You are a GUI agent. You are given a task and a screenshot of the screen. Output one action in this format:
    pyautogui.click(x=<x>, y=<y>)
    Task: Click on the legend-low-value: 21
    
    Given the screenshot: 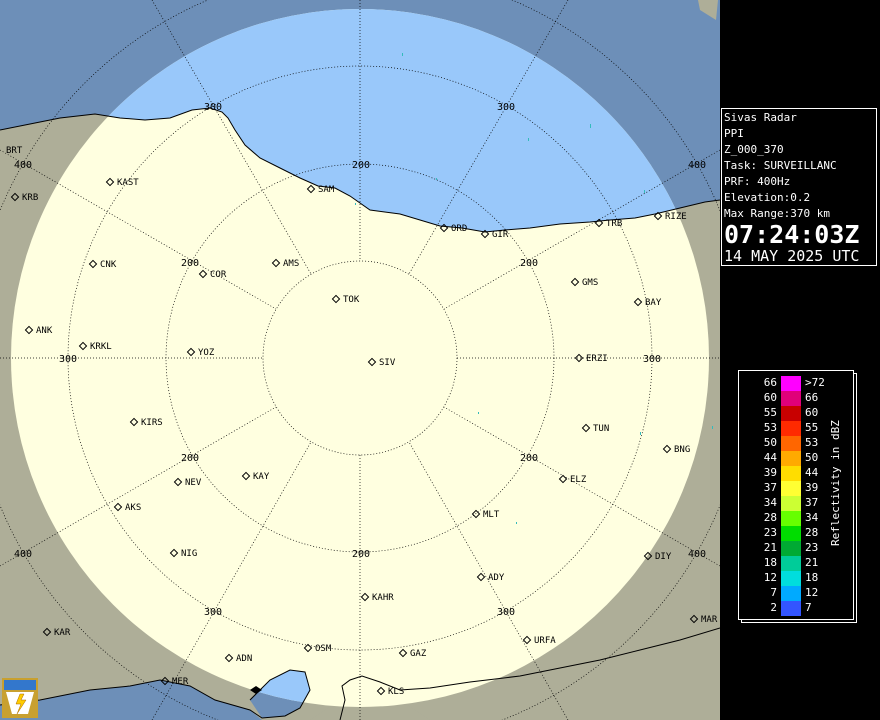 What is the action you would take?
    pyautogui.click(x=770, y=547)
    